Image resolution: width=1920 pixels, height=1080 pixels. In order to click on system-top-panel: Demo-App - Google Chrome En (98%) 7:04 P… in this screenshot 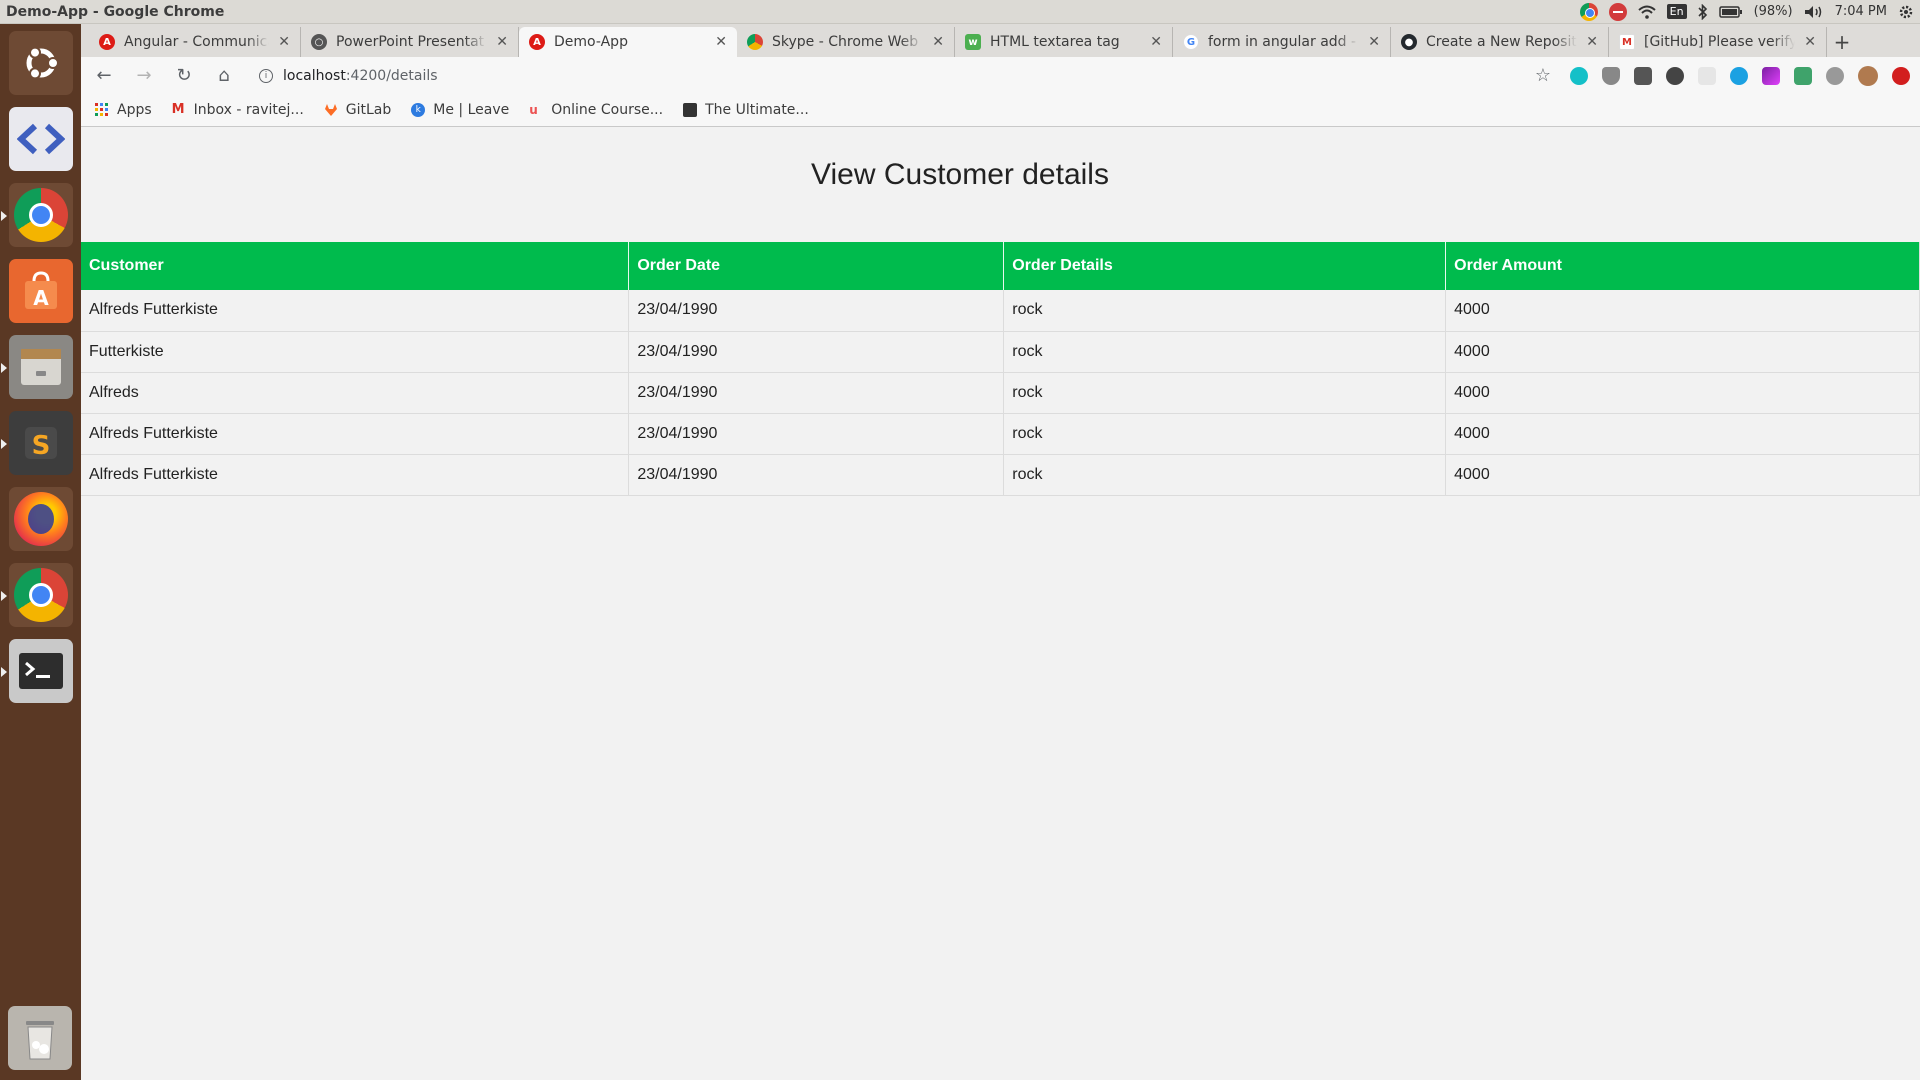, I will do `click(960, 12)`.